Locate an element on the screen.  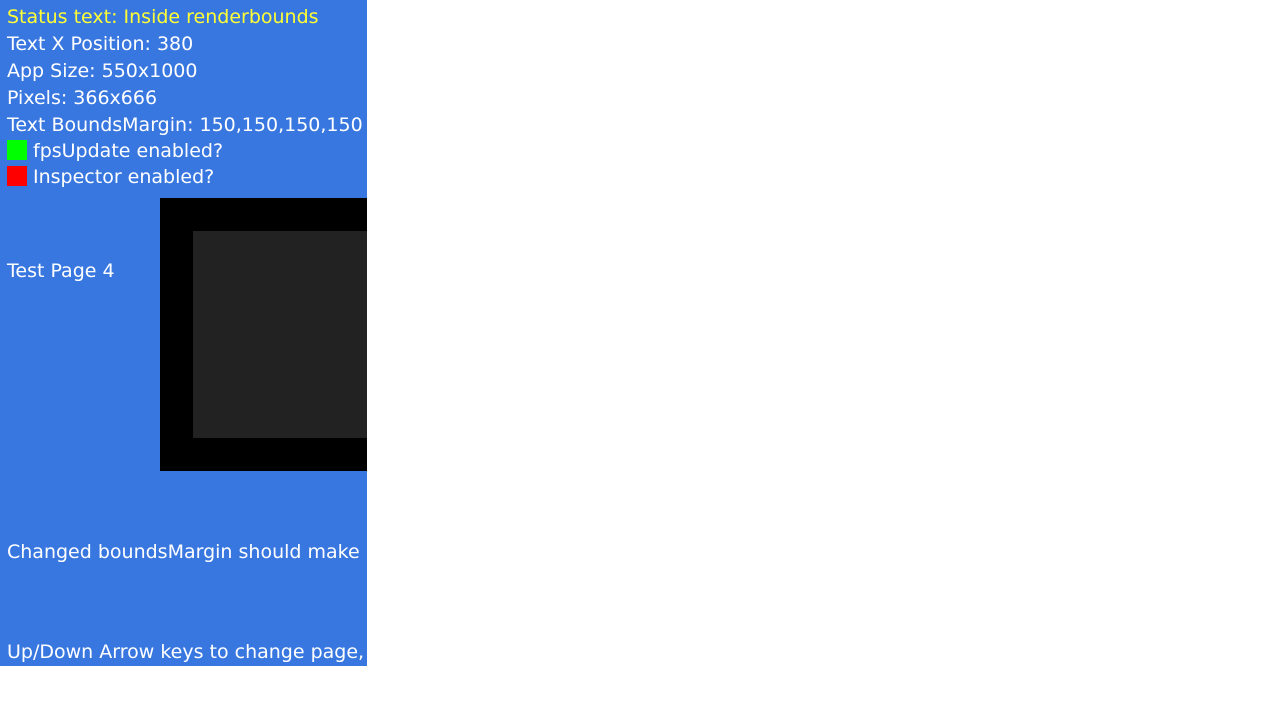
test-outer-box is located at coordinates (263, 334).